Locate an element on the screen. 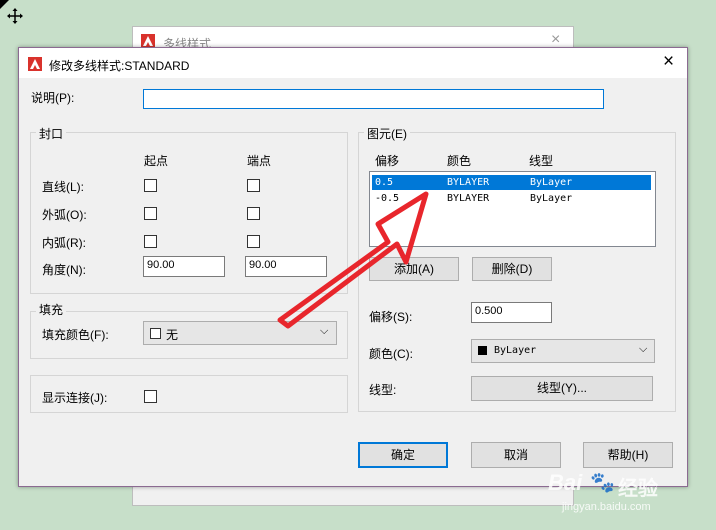 Image resolution: width=716 pixels, height=530 pixels. chevron-down-icon: ⌵ is located at coordinates (643, 349).